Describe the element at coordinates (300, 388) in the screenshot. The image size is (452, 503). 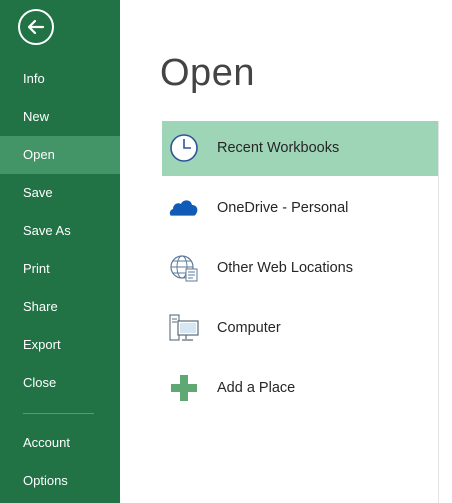
I see `place-add-a-place: Add a Place` at that location.